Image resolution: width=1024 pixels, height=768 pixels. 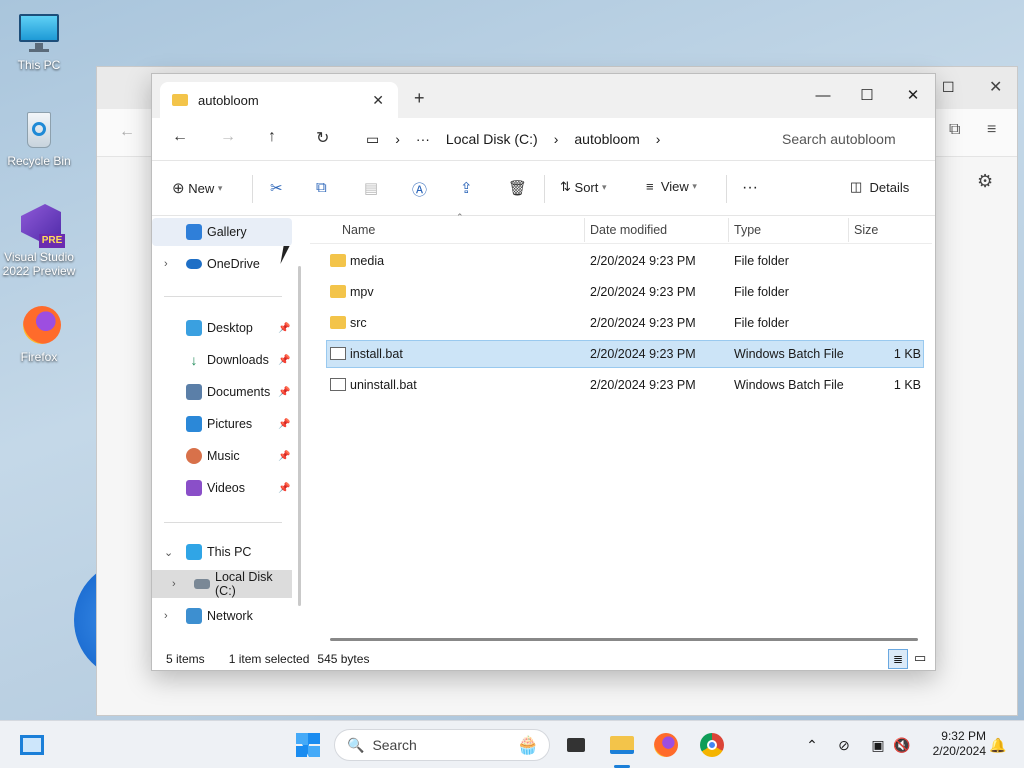 I want to click on address-bar: ▭ › ··· Local Disk (C:) › autobloom ›, so click(x=559, y=139).